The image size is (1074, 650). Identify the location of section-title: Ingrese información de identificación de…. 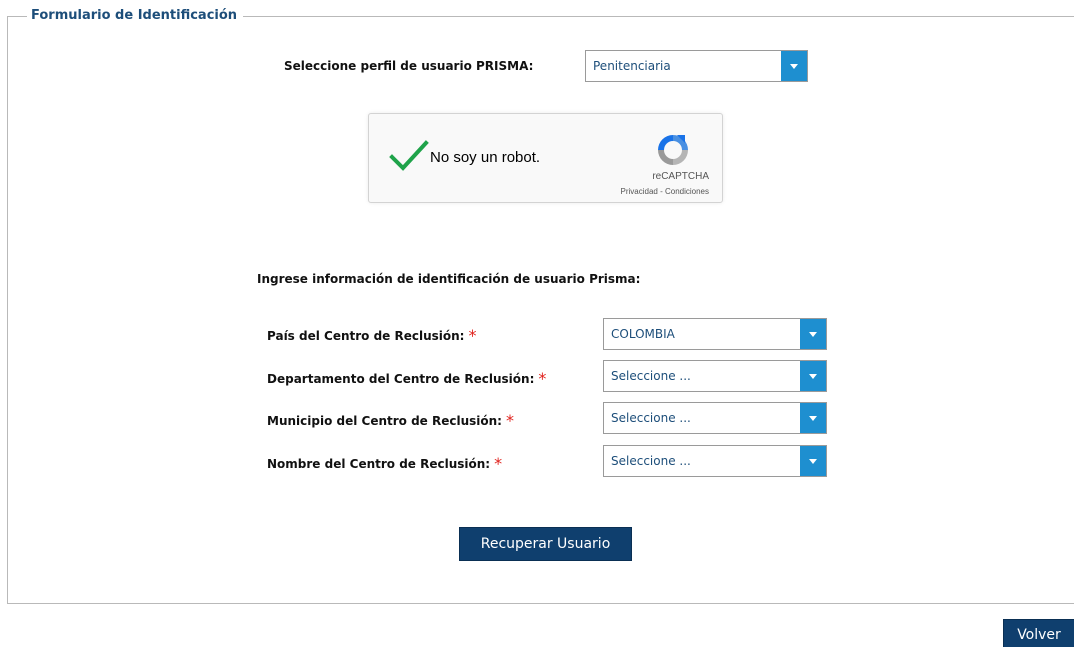
(449, 279).